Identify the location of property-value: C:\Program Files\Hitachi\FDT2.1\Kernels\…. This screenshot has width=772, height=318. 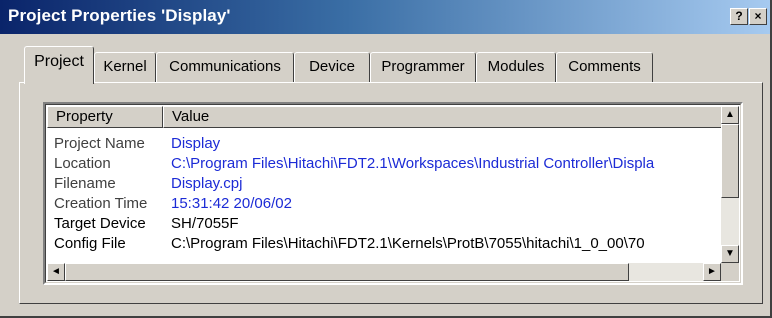
(408, 243).